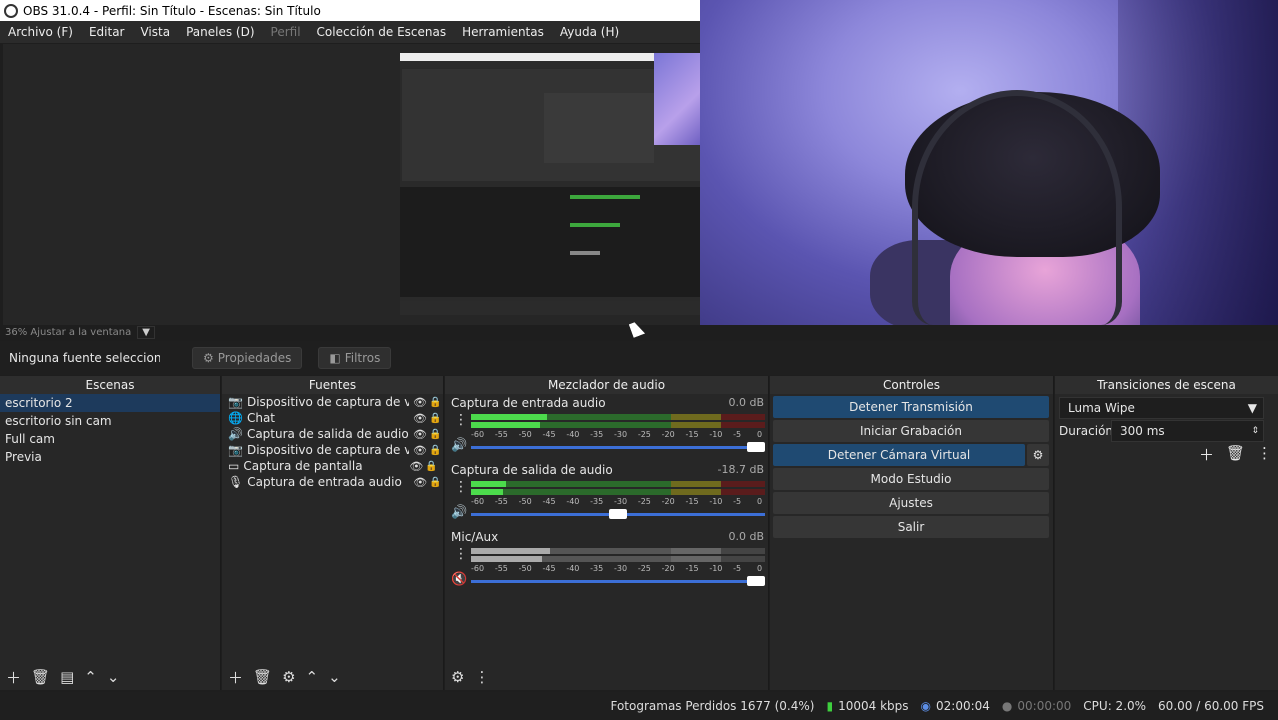 The image size is (1278, 720). I want to click on stop-virtual-camera-button: Detener Cámara Virtual, so click(899, 455).